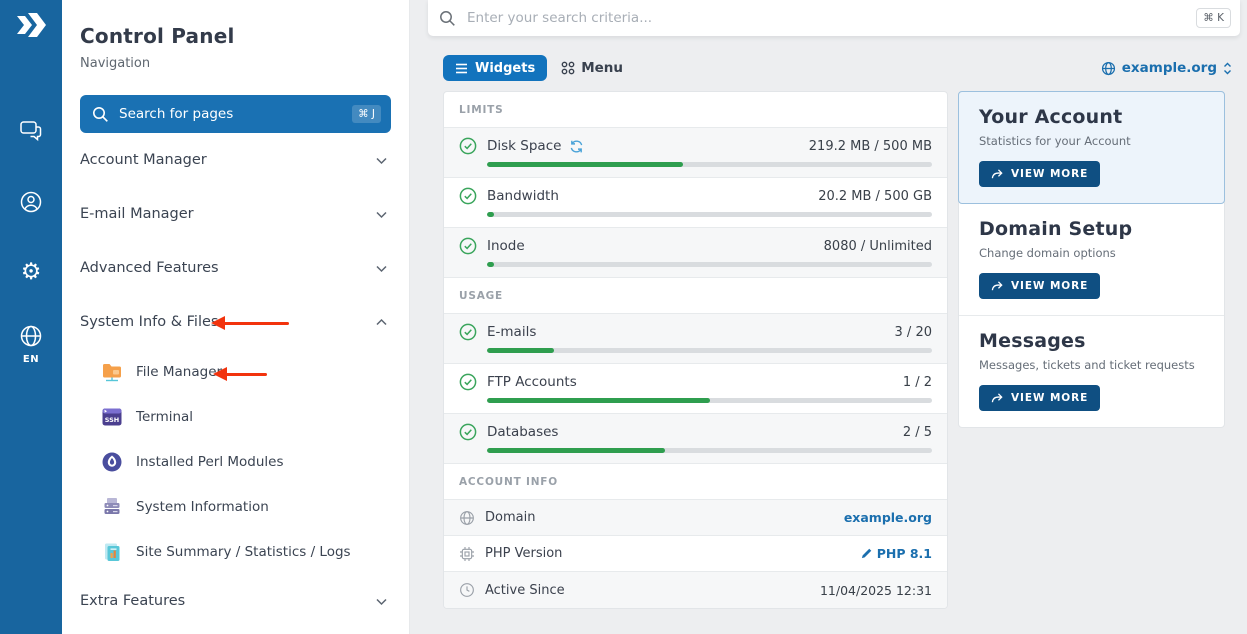 The height and width of the screenshot is (634, 1247). I want to click on tab-menu: Menu, so click(592, 68).